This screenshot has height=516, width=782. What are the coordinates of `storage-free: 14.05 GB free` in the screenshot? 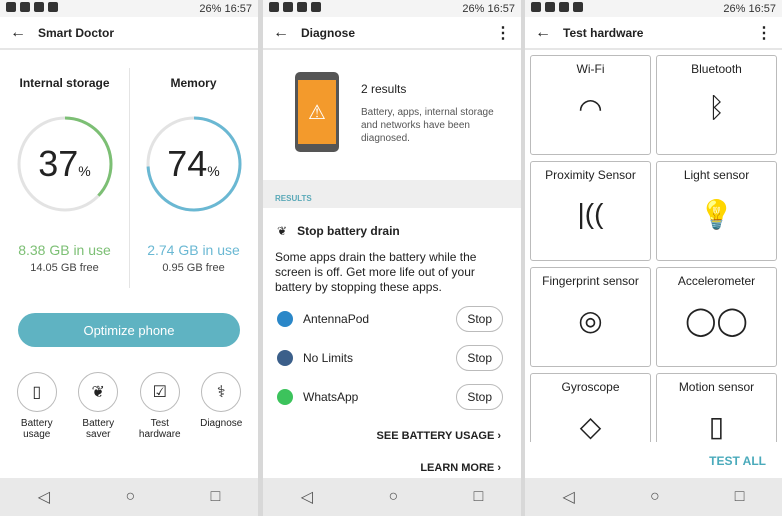 It's located at (64, 268).